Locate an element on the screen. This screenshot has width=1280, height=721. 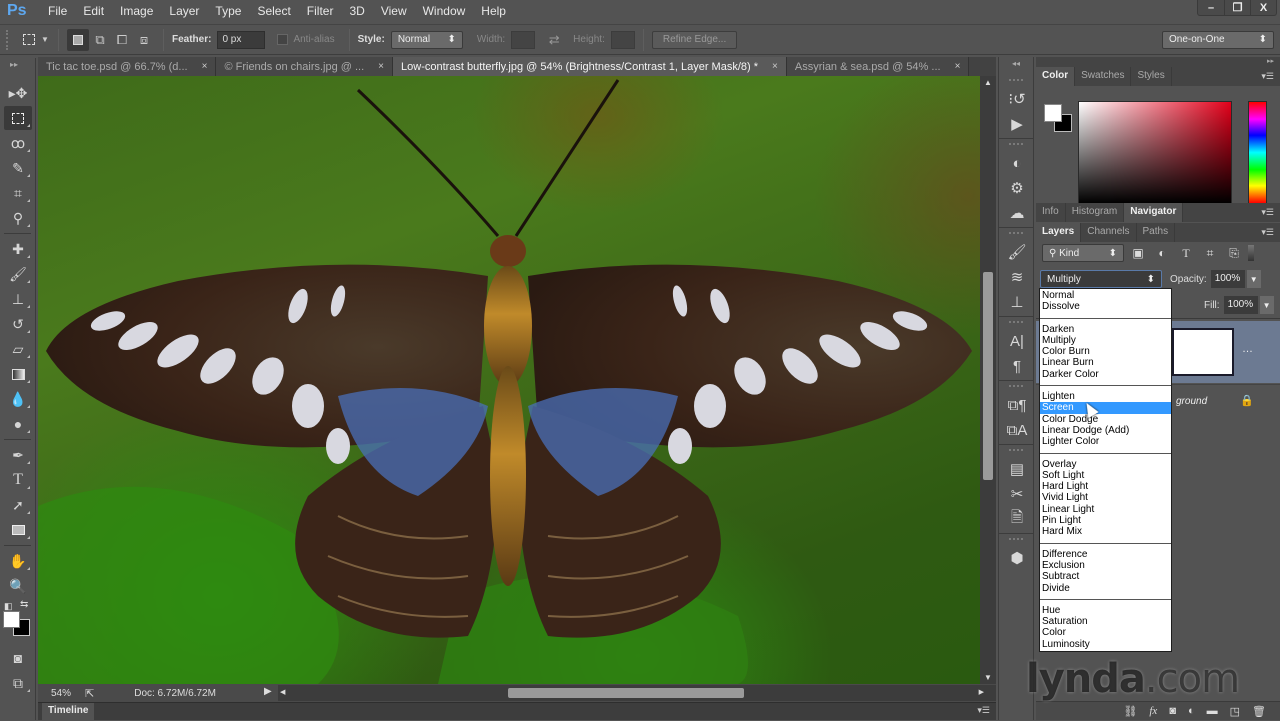
healing-brush-tool-icon: ✚ is located at coordinates (18, 249).